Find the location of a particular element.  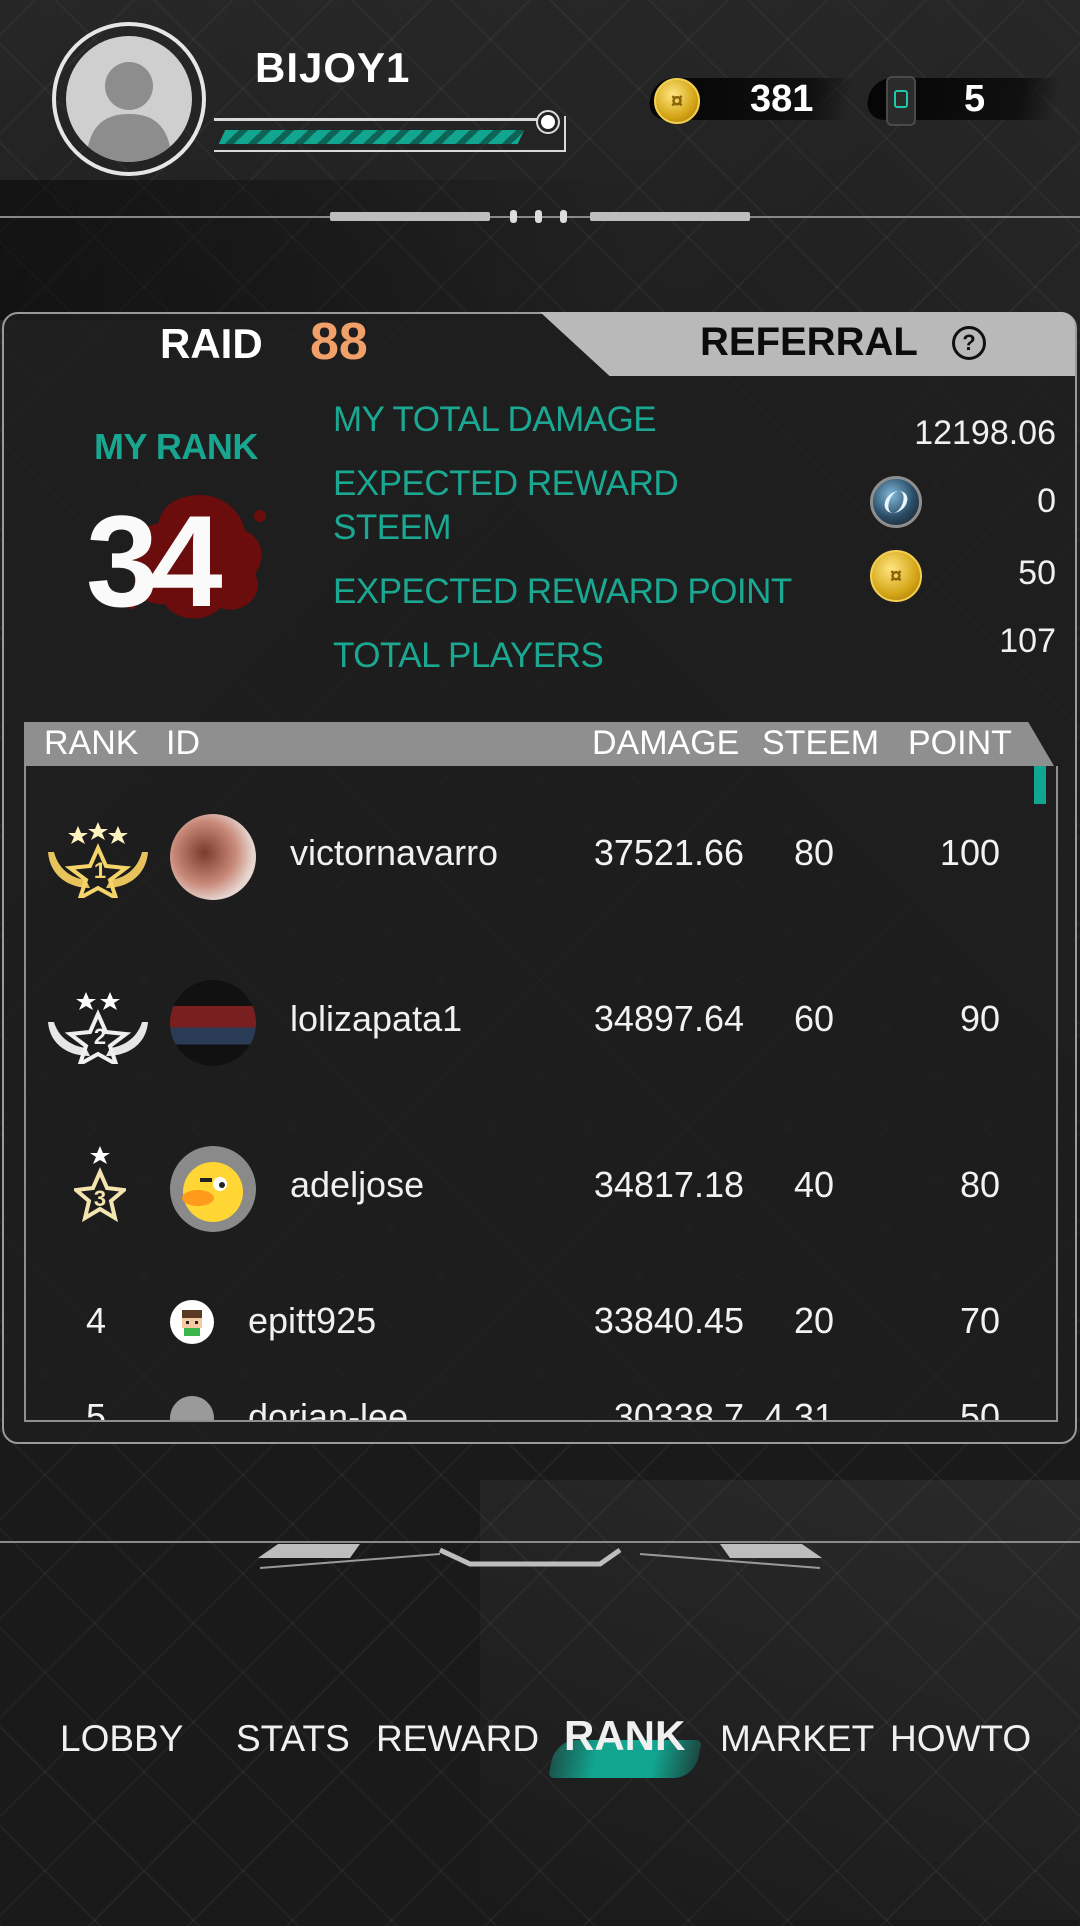

bottom-divider is located at coordinates (540, 1555).